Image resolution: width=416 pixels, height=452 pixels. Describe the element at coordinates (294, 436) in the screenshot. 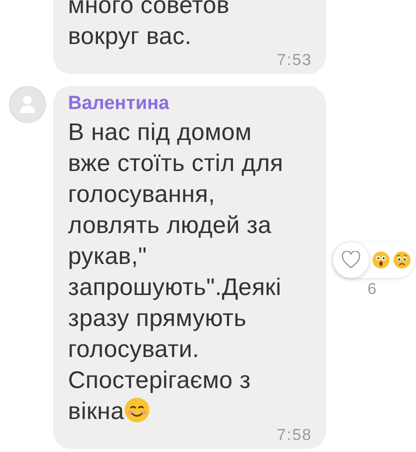

I see `message-time: 7:58` at that location.